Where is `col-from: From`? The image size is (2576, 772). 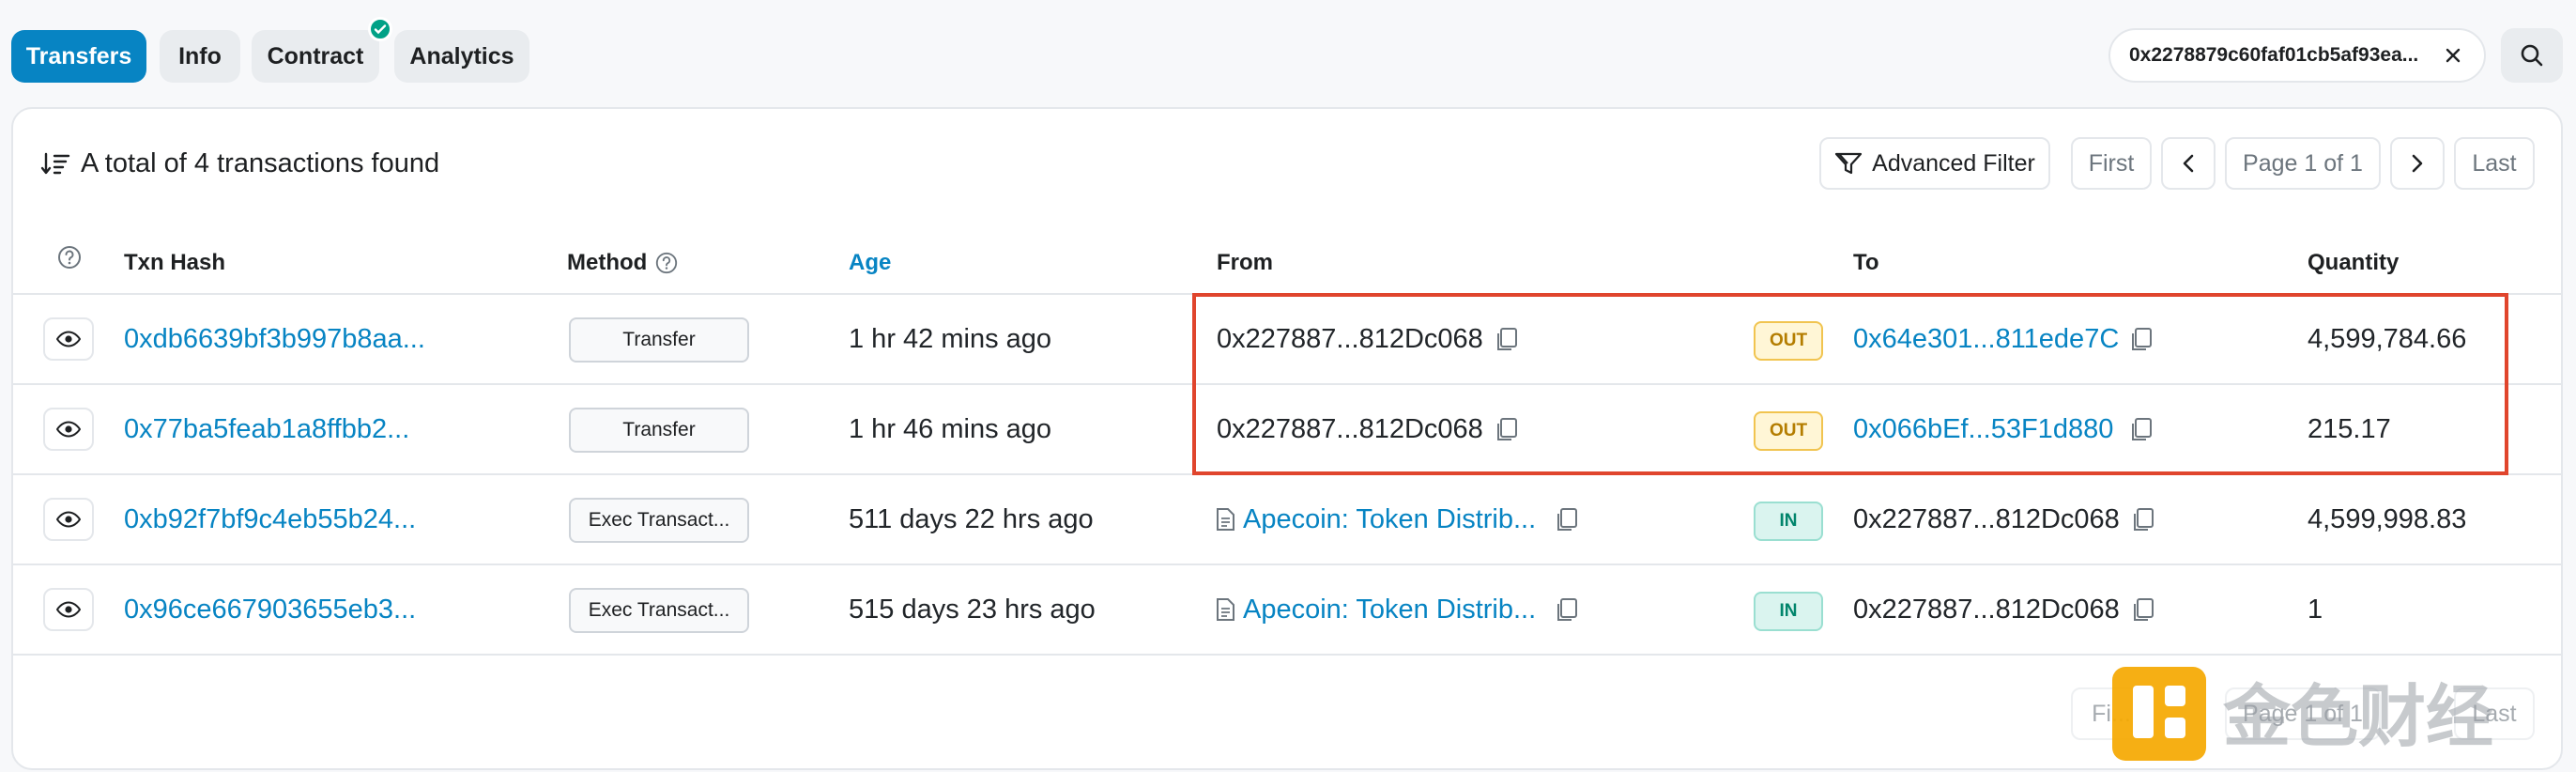 col-from: From is located at coordinates (1245, 262).